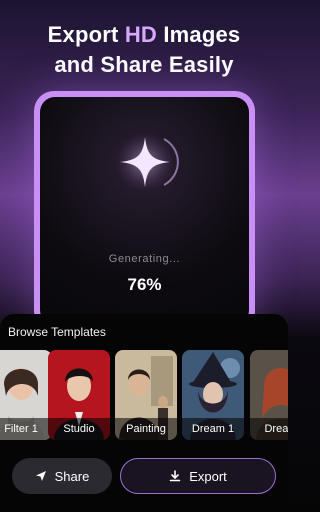  Describe the element at coordinates (147, 162) in the screenshot. I see `sparkle-icon` at that location.